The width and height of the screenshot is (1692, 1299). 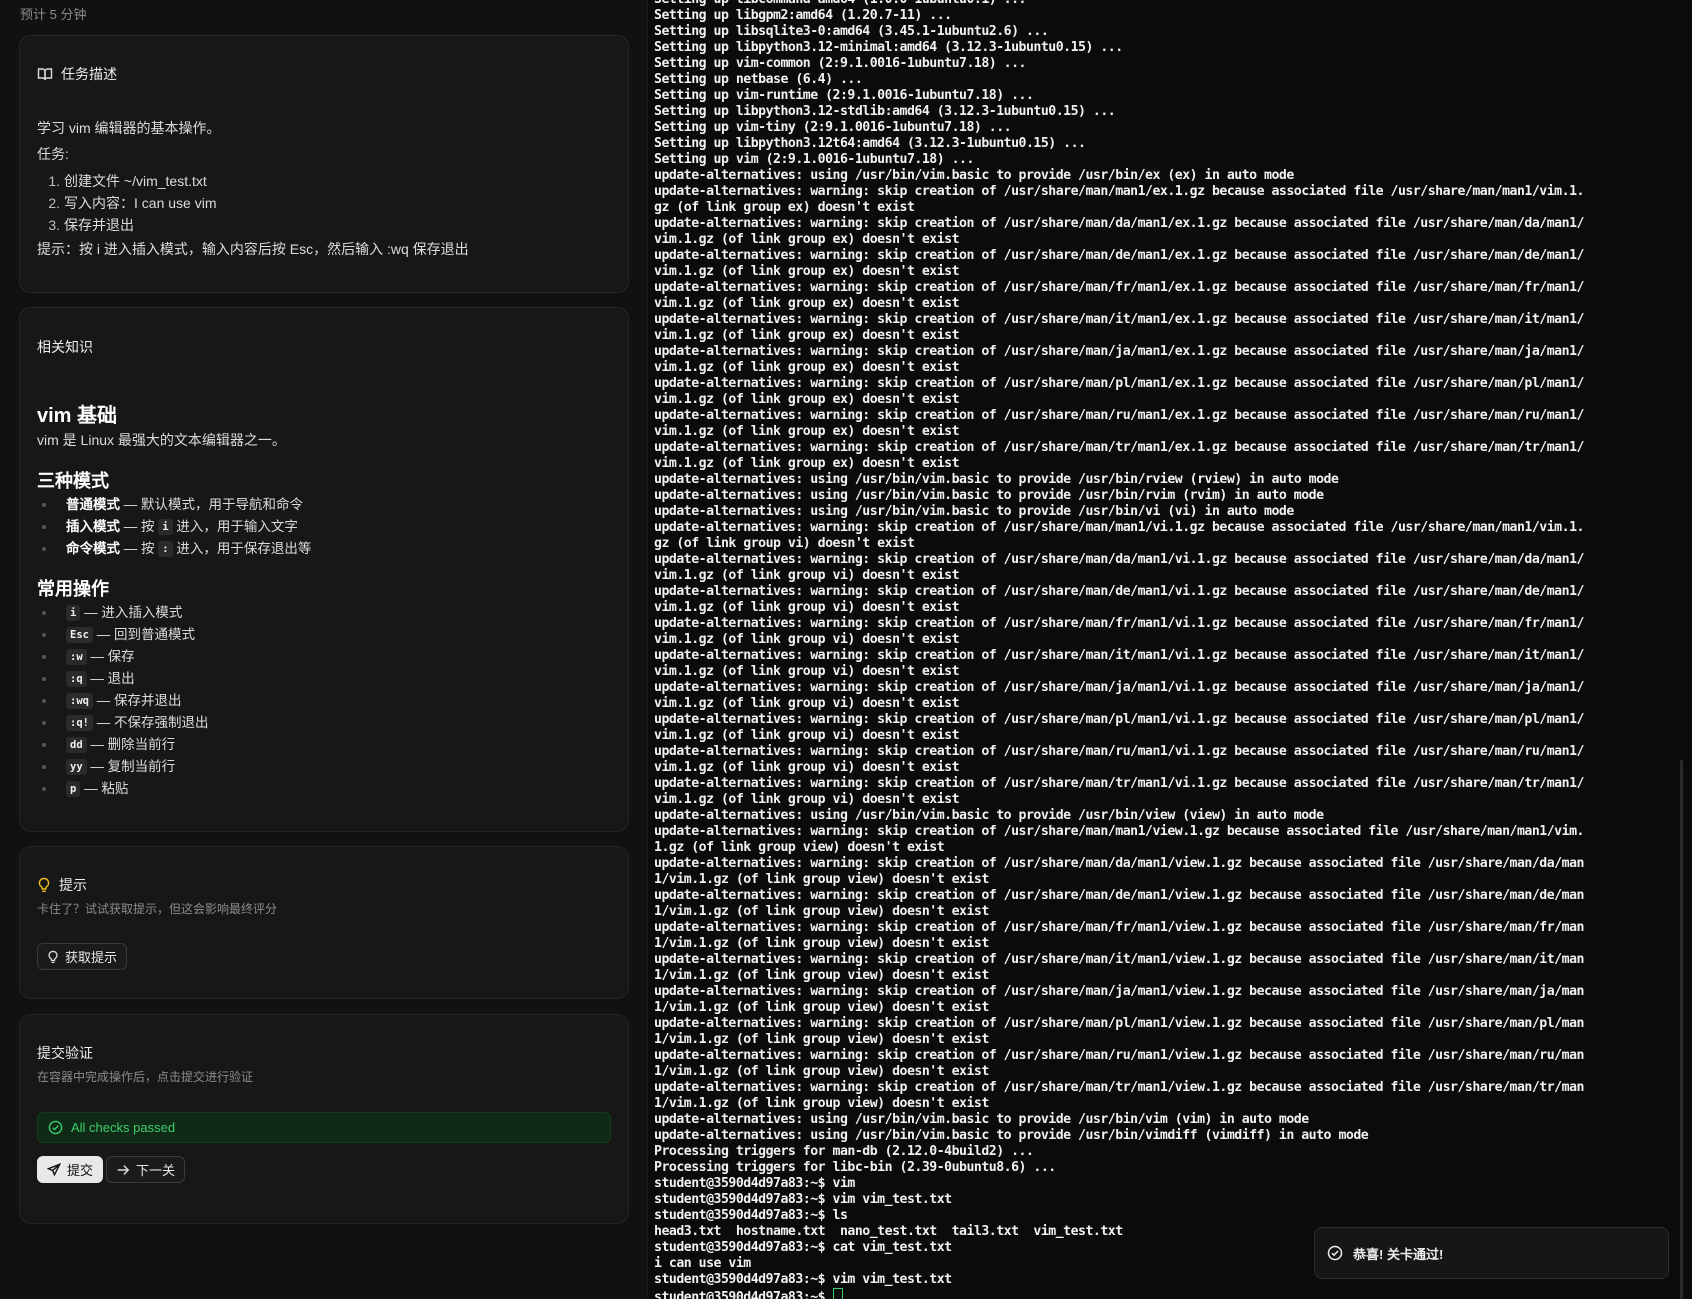 I want to click on task-card-title: 任务描述, so click(x=77, y=74).